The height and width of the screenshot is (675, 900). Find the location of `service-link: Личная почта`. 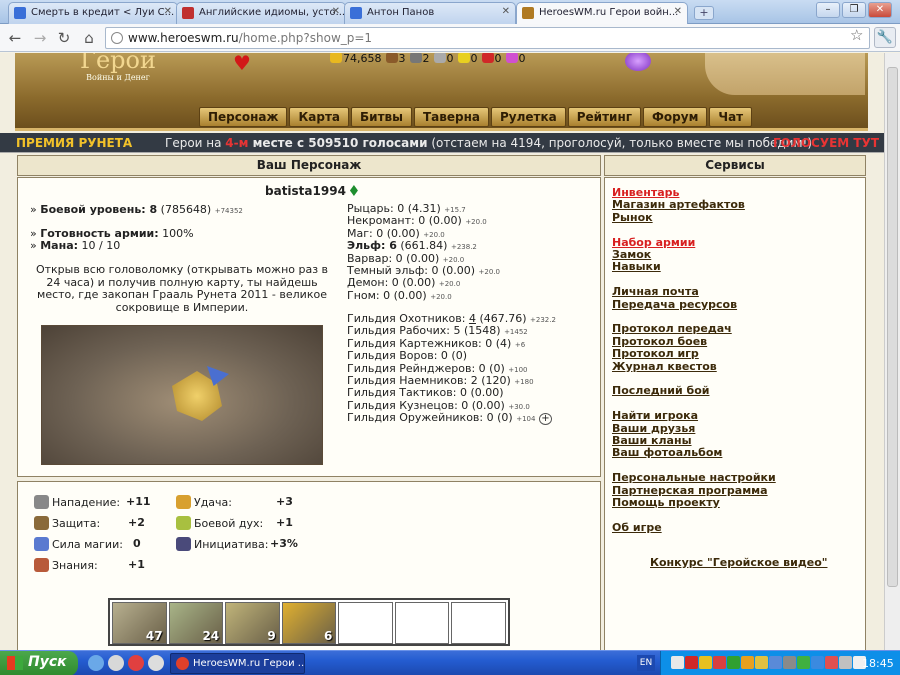

service-link: Личная почта is located at coordinates (655, 291).